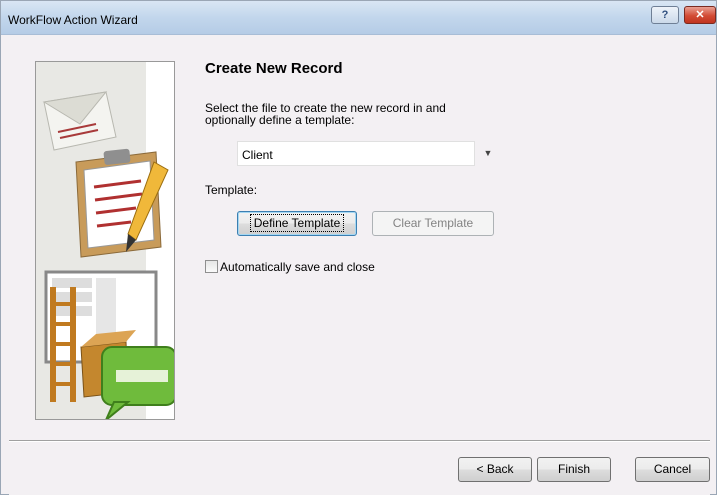 This screenshot has width=717, height=495. I want to click on ladder-icon, so click(63, 344).